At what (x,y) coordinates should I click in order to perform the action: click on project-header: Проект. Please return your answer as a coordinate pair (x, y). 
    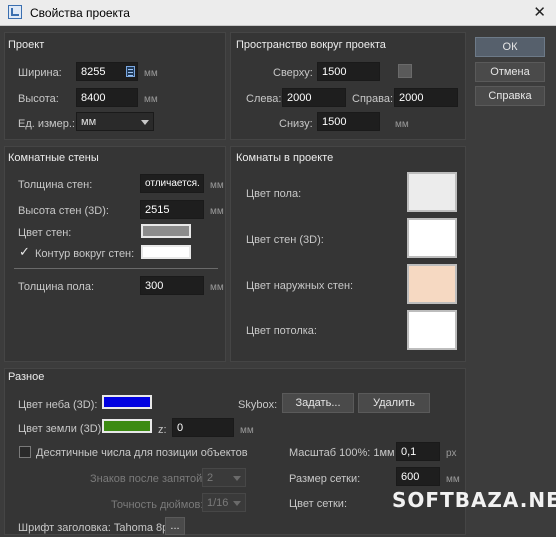
    Looking at the image, I should click on (26, 45).